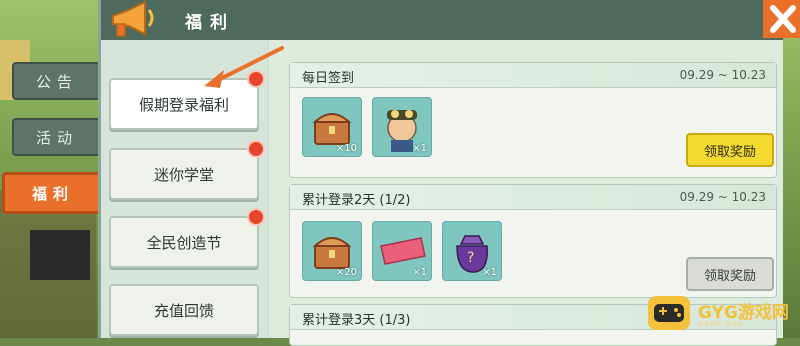  I want to click on page-title: 福利, so click(210, 23).